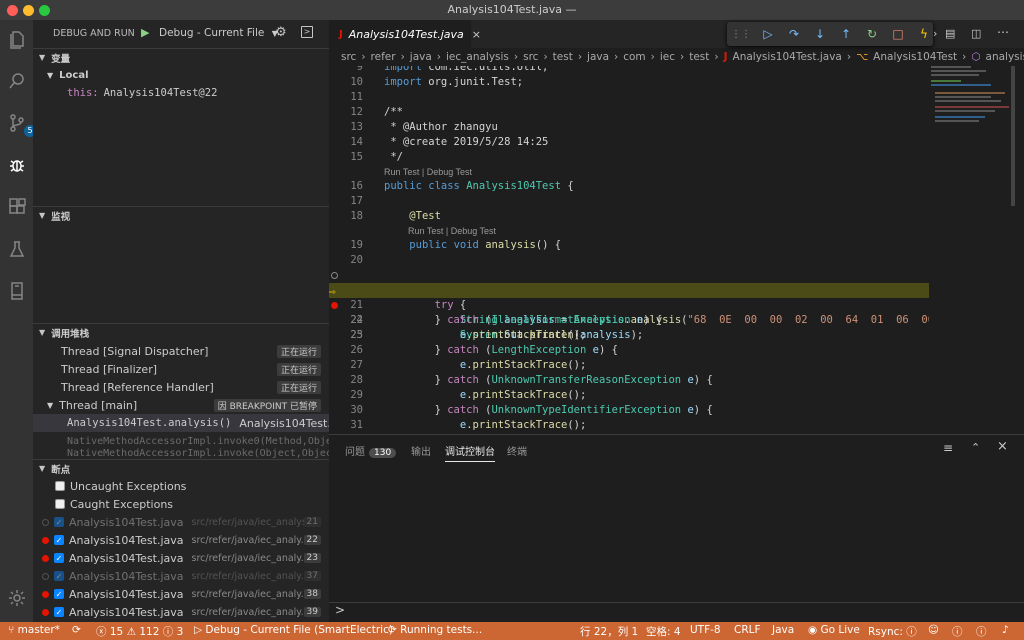 The width and height of the screenshot is (1024, 640). Describe the element at coordinates (976, 33) in the screenshot. I see `split-editor-icon: ◫` at that location.